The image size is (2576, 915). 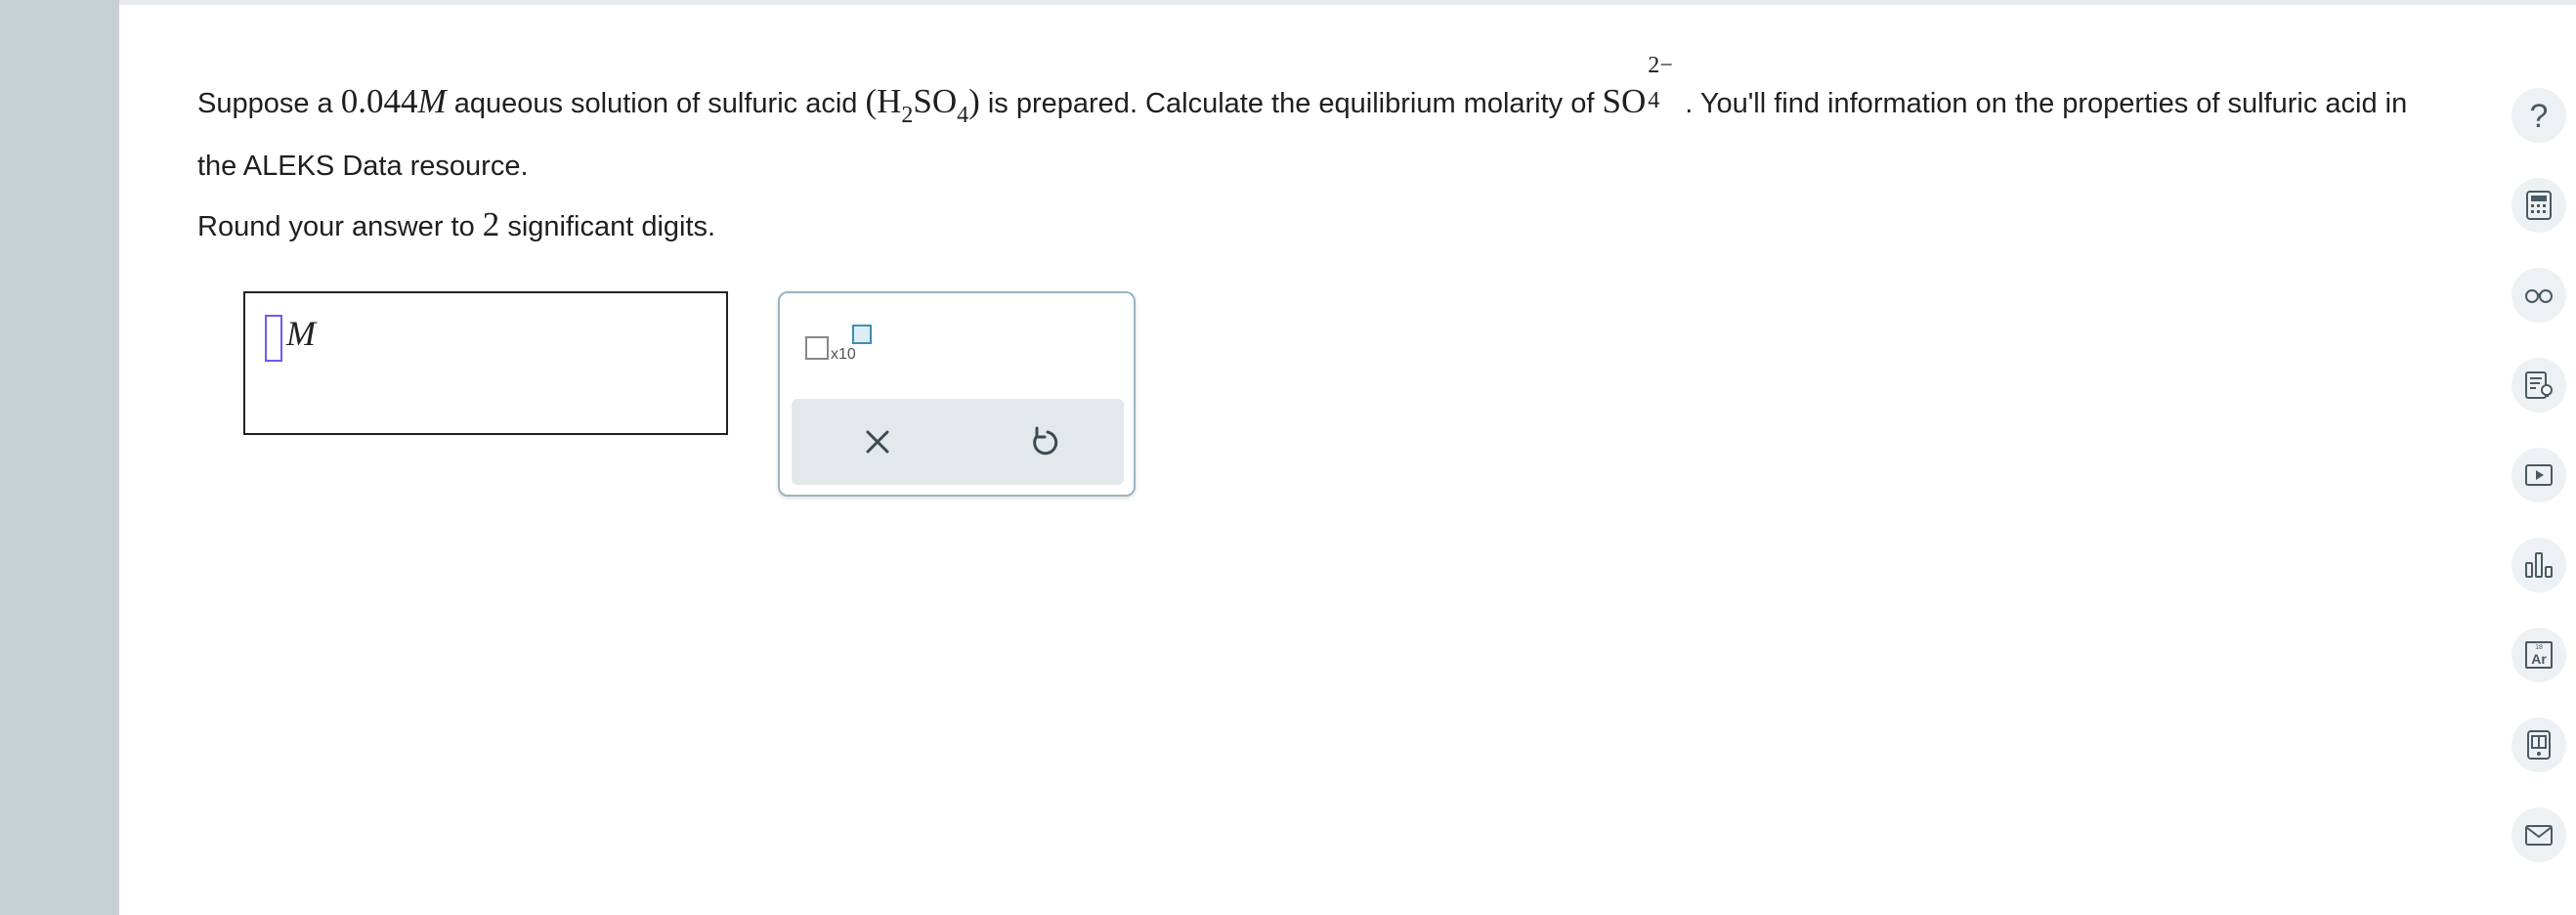 I want to click on mail-icon, so click(x=2539, y=835).